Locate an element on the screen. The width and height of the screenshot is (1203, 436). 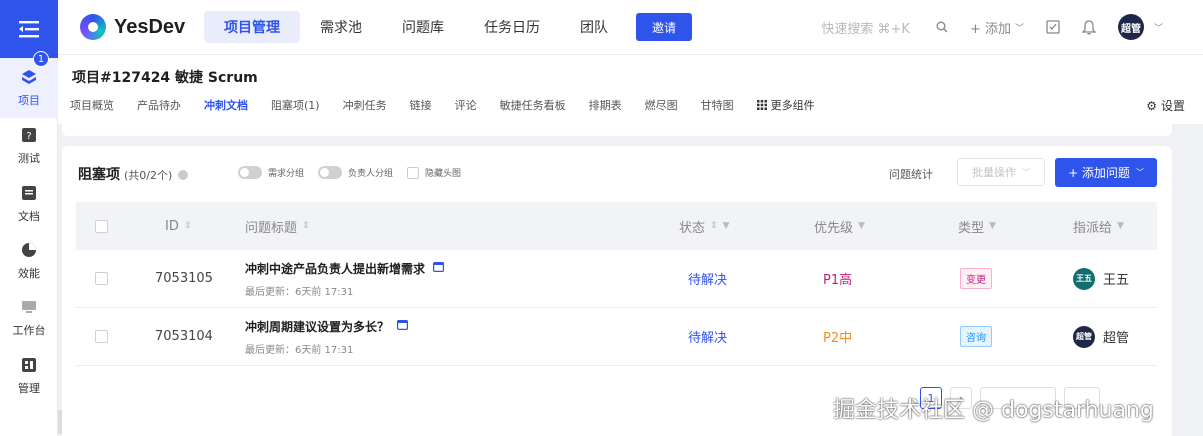
issue-type-cell: 咨询 is located at coordinates (976, 336).